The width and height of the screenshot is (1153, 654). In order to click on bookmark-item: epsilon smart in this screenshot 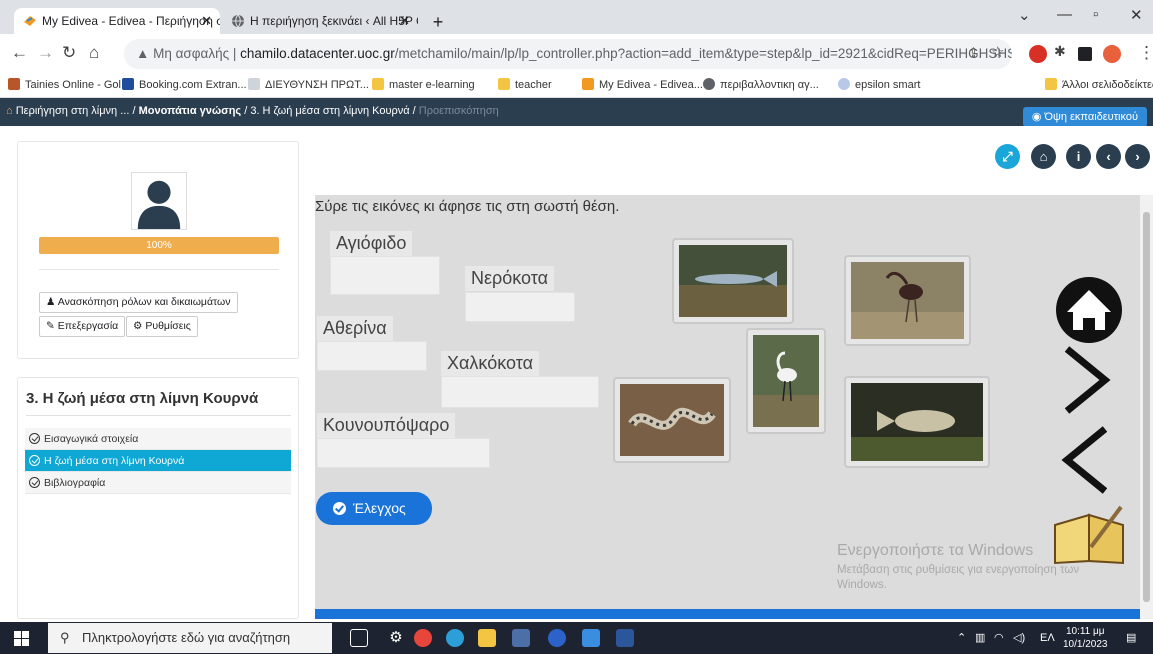, I will do `click(879, 84)`.